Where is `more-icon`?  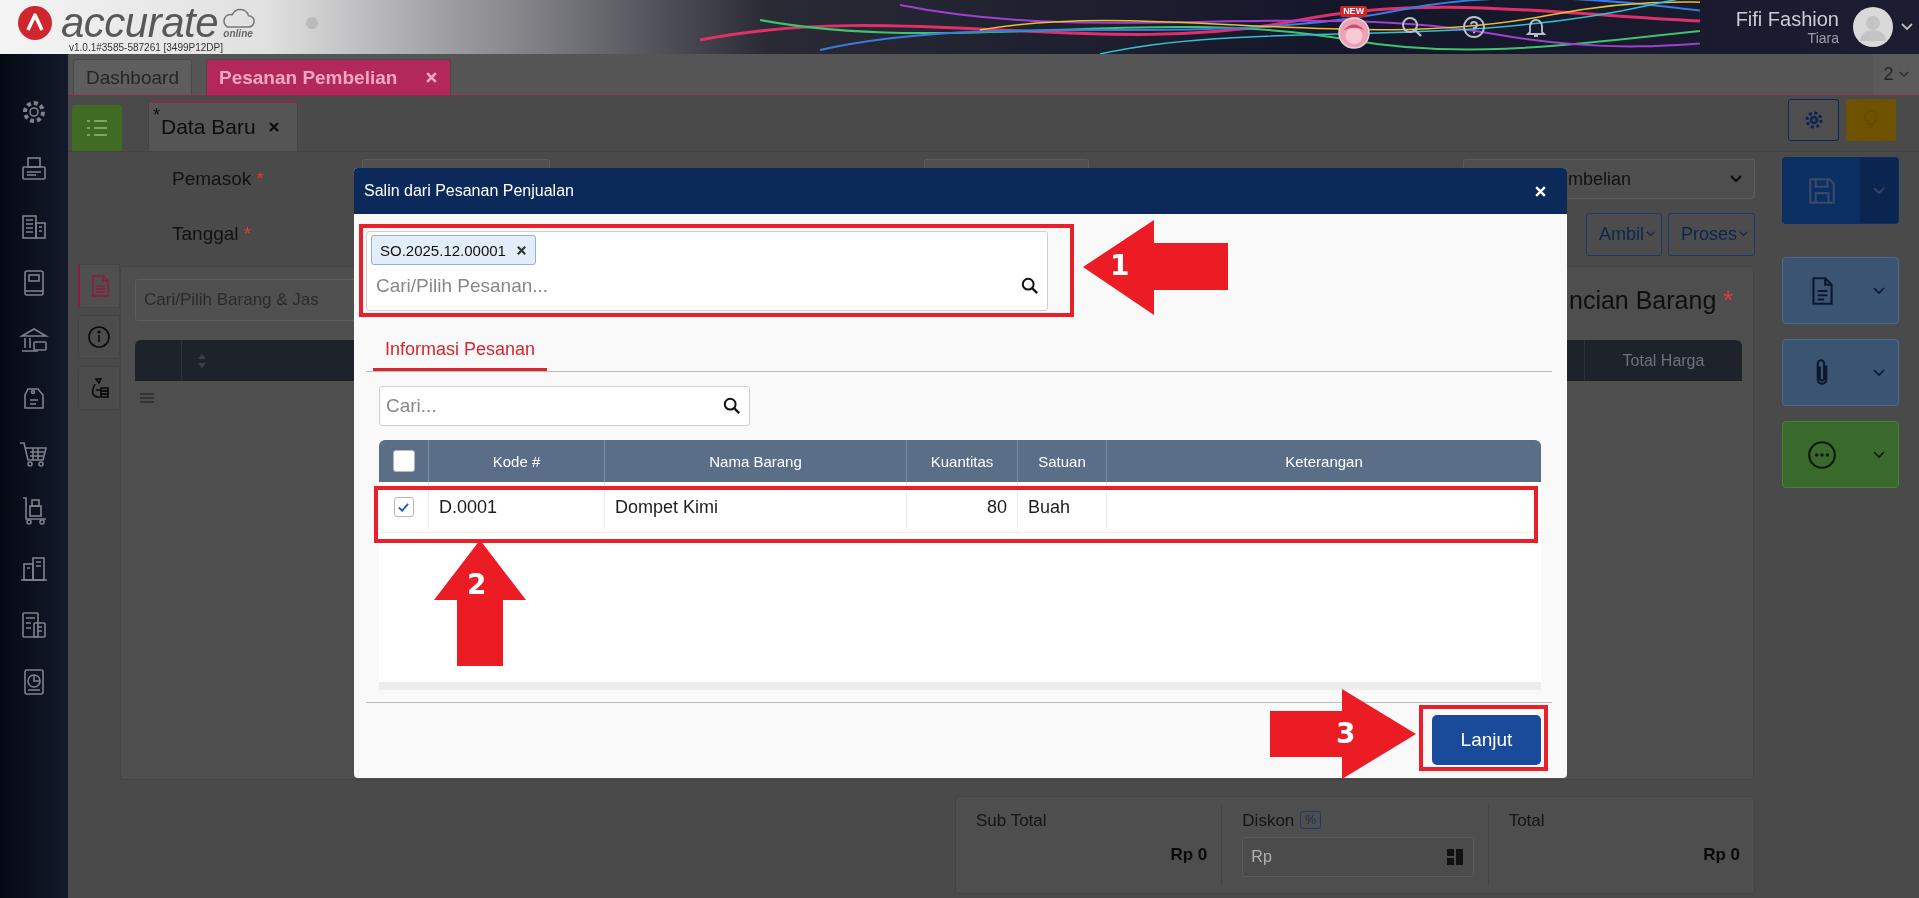
more-icon is located at coordinates (1821, 454).